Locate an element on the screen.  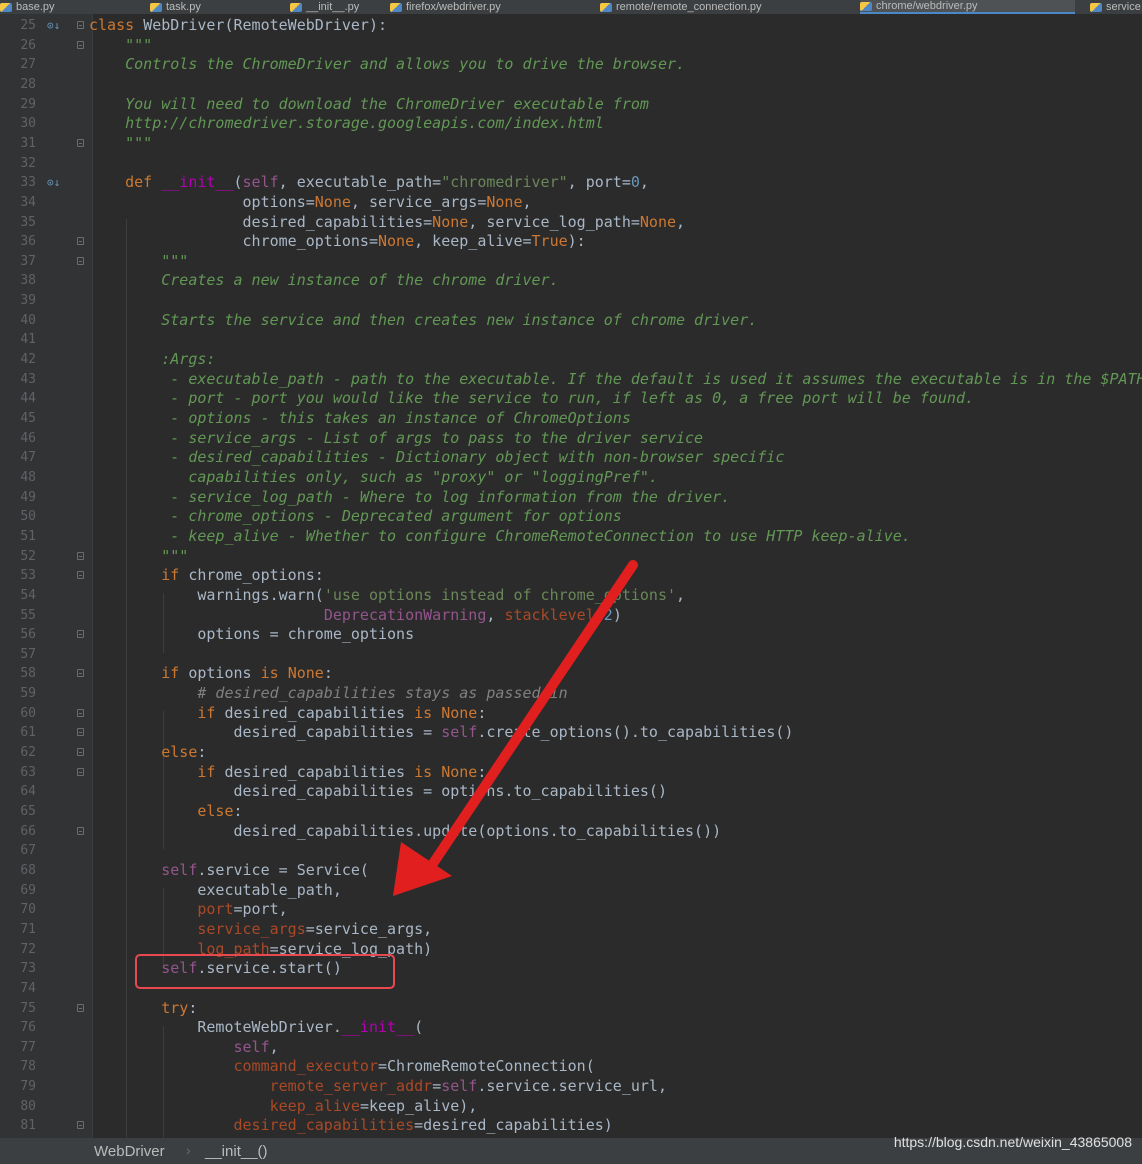
watermark-url: https://blog.csdn.net/weixin_43865008 is located at coordinates (1012, 1142).